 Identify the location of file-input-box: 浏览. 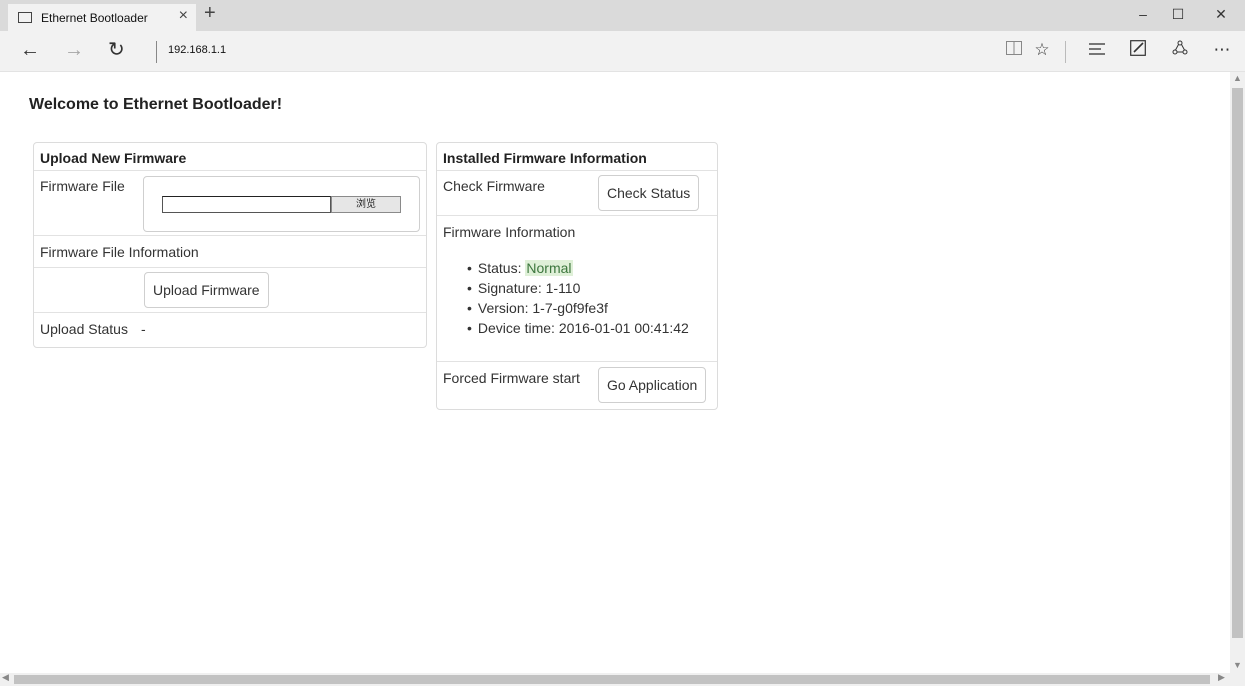
(281, 204).